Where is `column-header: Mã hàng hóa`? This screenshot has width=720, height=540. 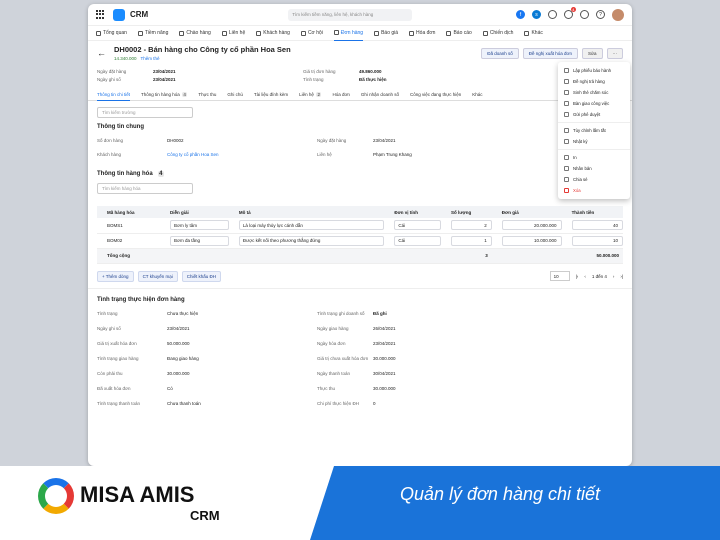
column-header: Mã hàng hóa is located at coordinates (129, 212).